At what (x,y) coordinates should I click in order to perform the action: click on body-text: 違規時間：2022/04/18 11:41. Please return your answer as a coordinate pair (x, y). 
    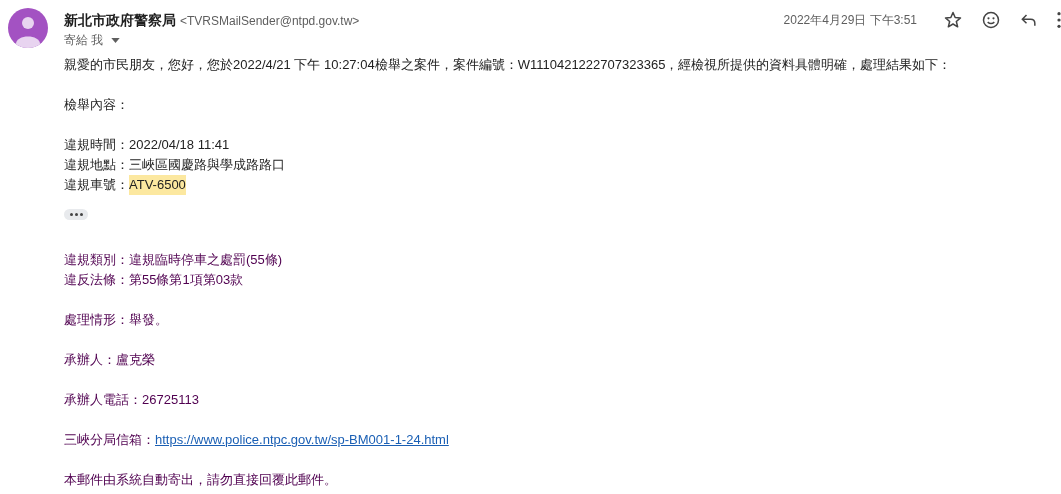
    Looking at the image, I should click on (147, 145).